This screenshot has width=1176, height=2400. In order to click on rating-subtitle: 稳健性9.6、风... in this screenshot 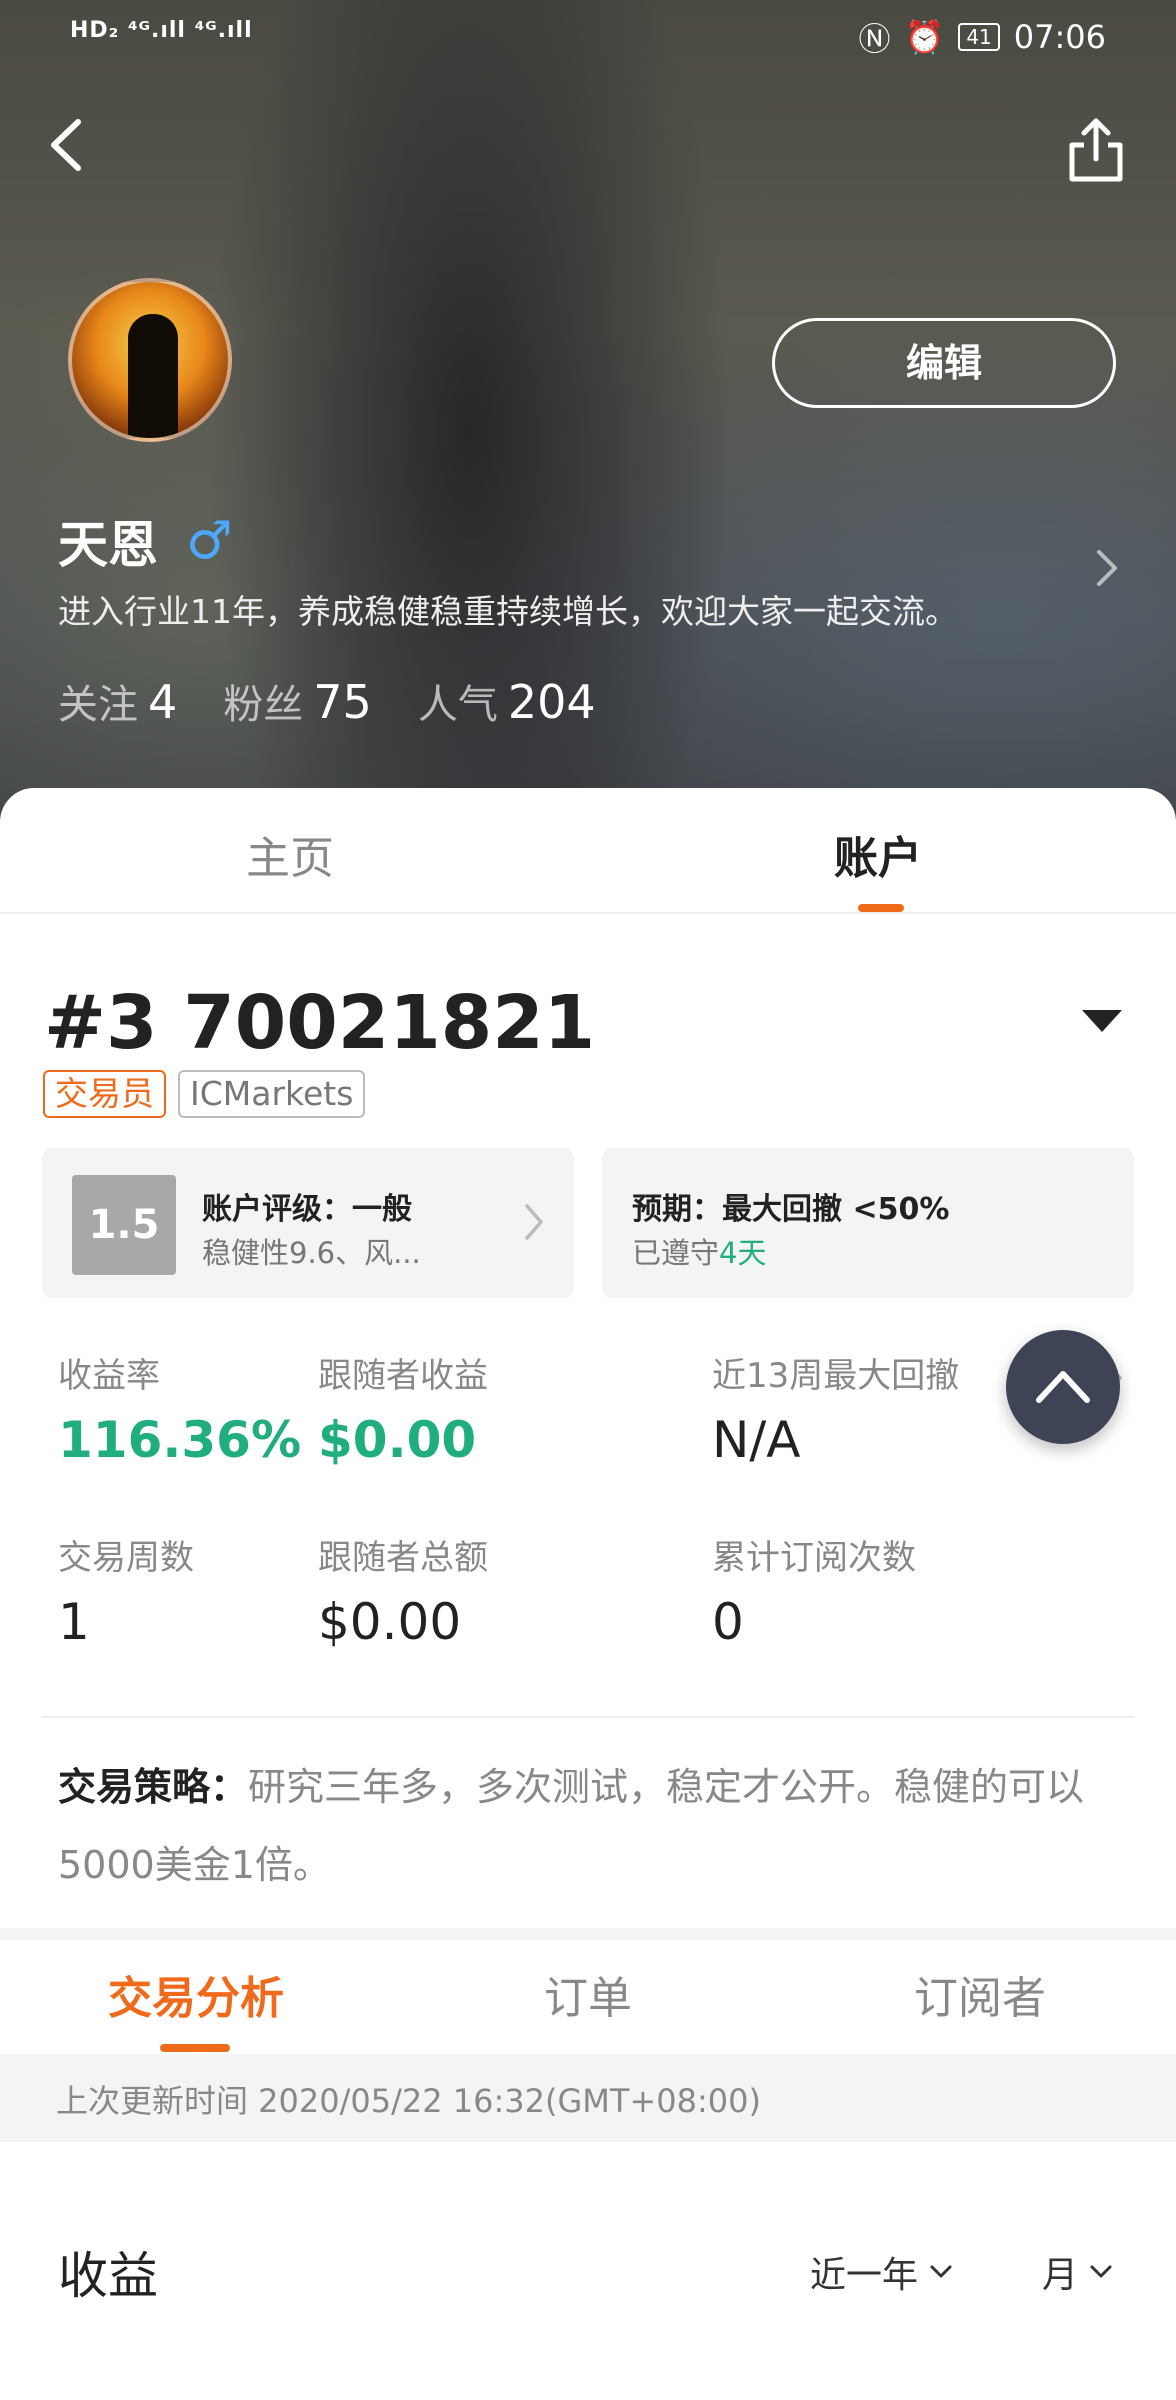, I will do `click(311, 1253)`.